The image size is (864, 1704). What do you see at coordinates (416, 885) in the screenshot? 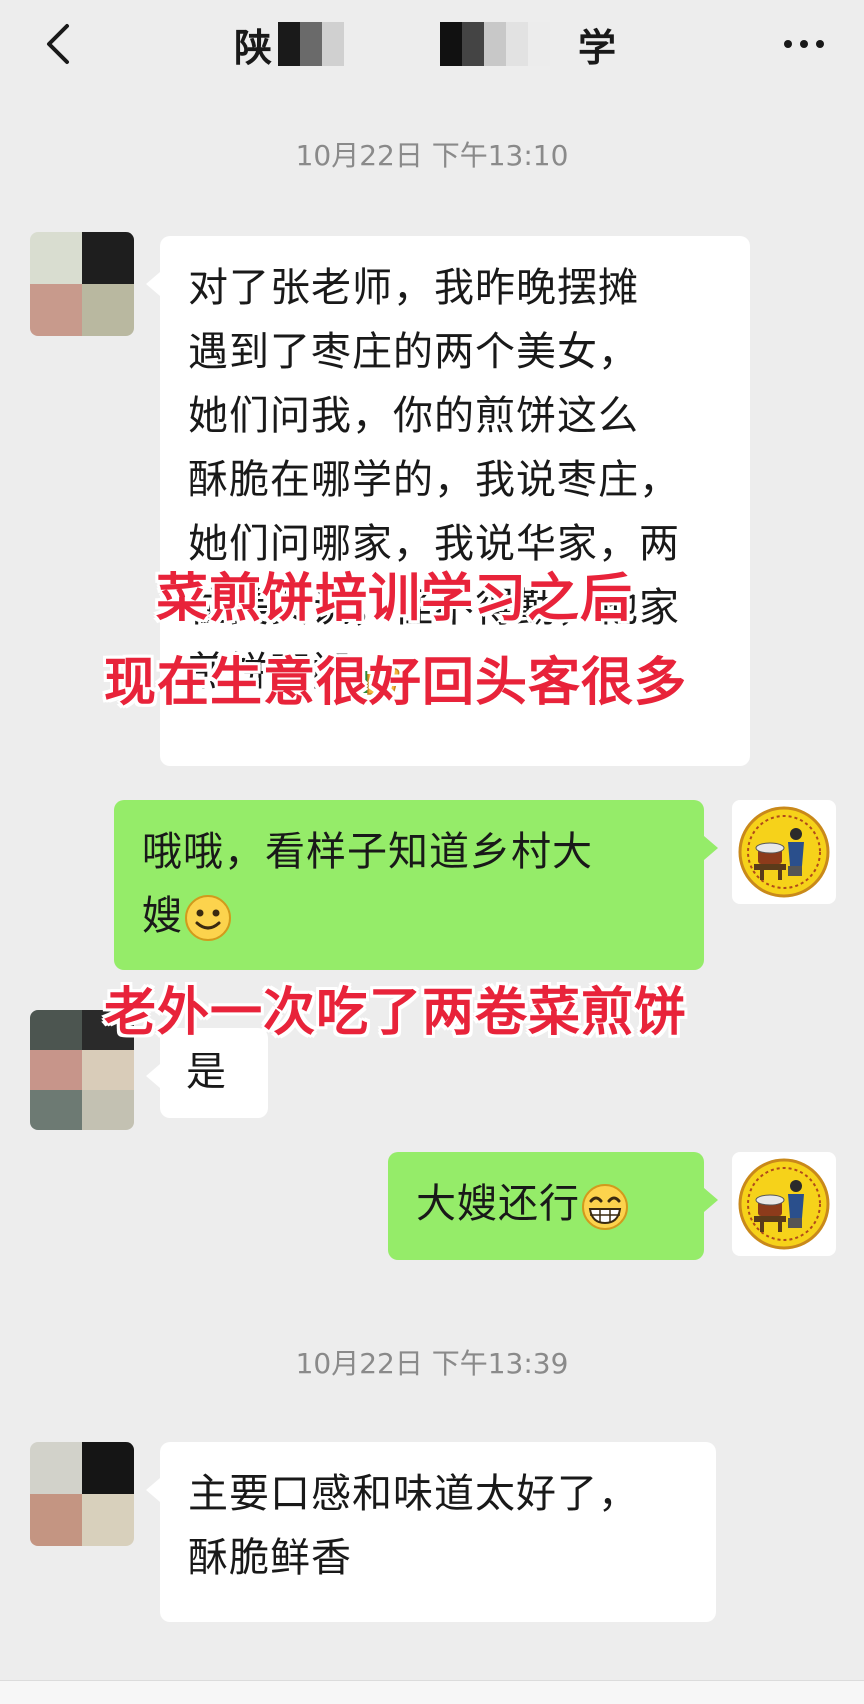
I see `message-bubble-sent: 哦哦，看样子知道乡村大 嫂` at bounding box center [416, 885].